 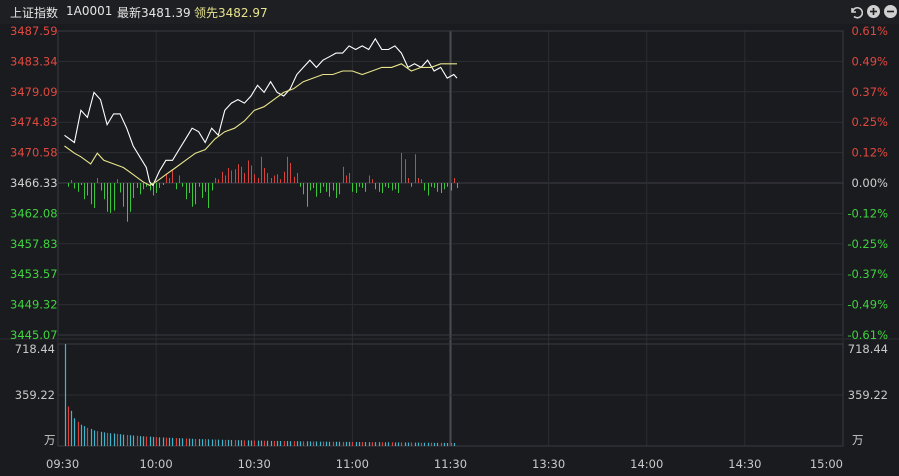 I want to click on price-lines, so click(x=261, y=112).